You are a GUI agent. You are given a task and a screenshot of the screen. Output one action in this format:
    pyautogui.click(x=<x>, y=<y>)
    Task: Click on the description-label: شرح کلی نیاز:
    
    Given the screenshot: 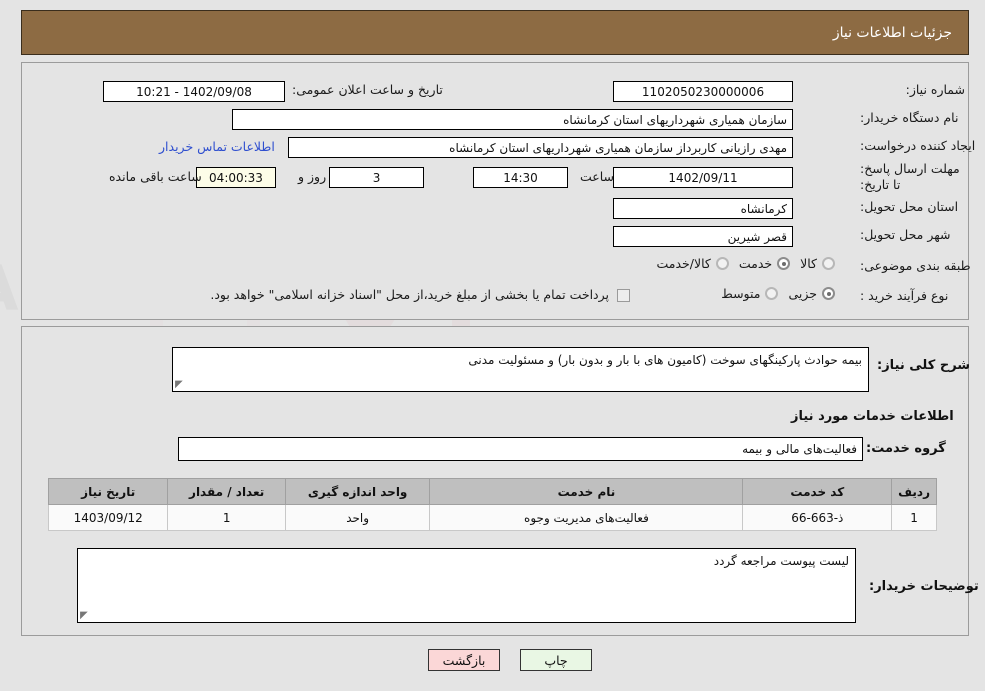 What is the action you would take?
    pyautogui.click(x=924, y=365)
    